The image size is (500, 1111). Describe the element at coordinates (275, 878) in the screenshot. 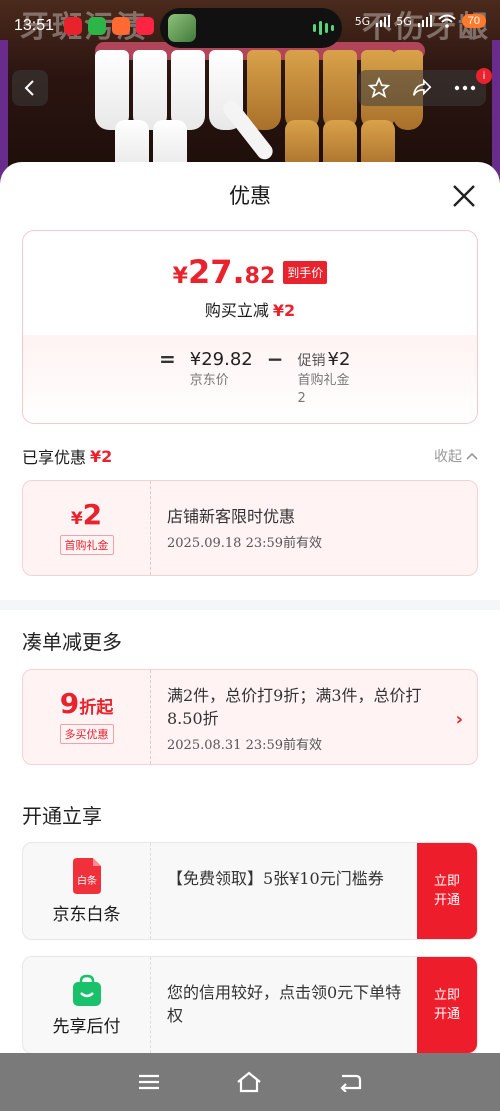

I see `service-description: 【免费领取】5张¥10元门槛券` at that location.